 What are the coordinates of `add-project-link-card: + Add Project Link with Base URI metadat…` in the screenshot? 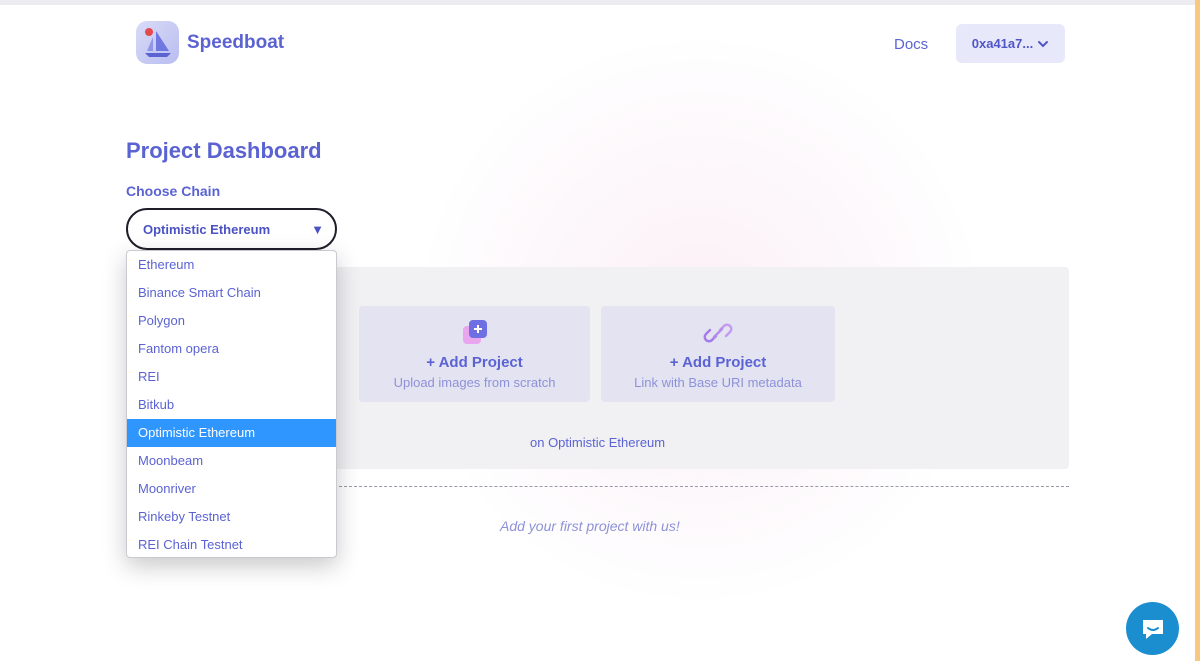 It's located at (718, 354).